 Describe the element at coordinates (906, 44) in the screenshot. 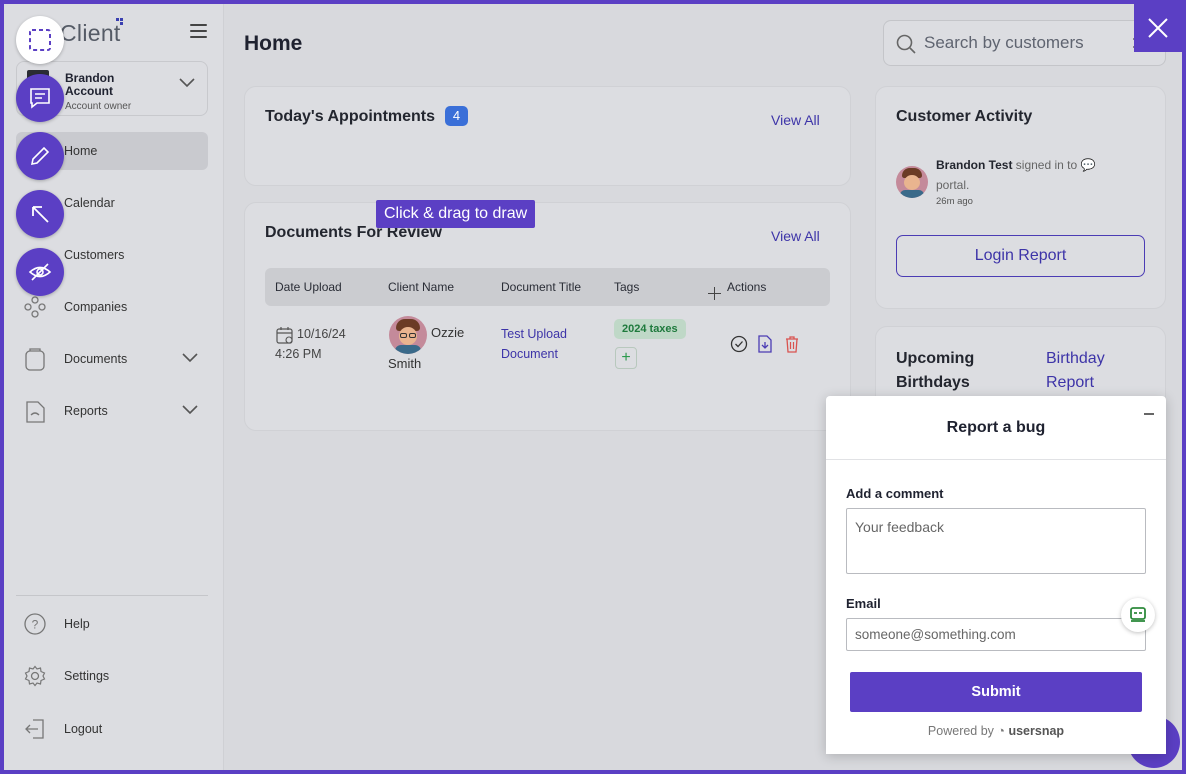

I see `search-icon` at that location.